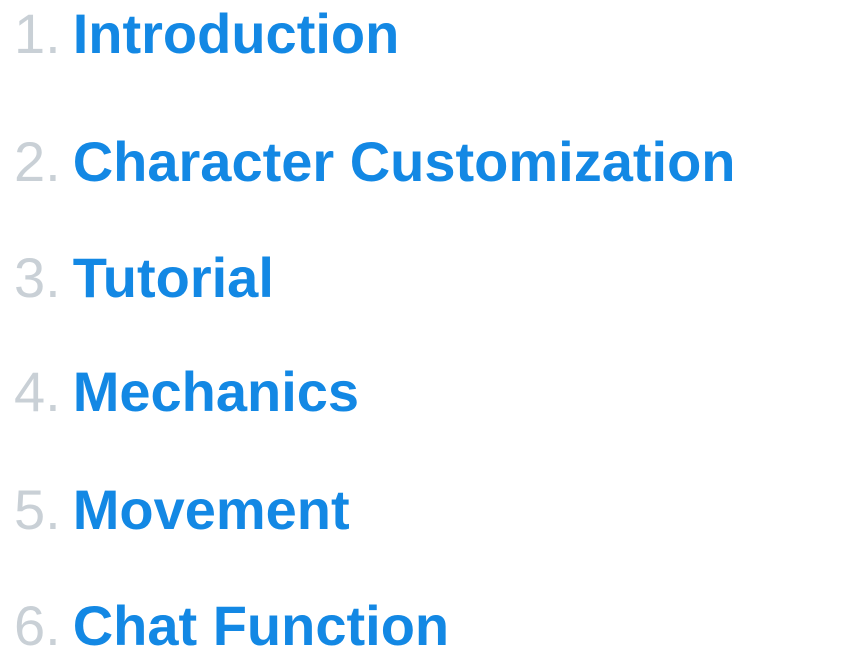 This screenshot has height=657, width=842. What do you see at coordinates (30, 277) in the screenshot?
I see `toc-item-number: 3` at bounding box center [30, 277].